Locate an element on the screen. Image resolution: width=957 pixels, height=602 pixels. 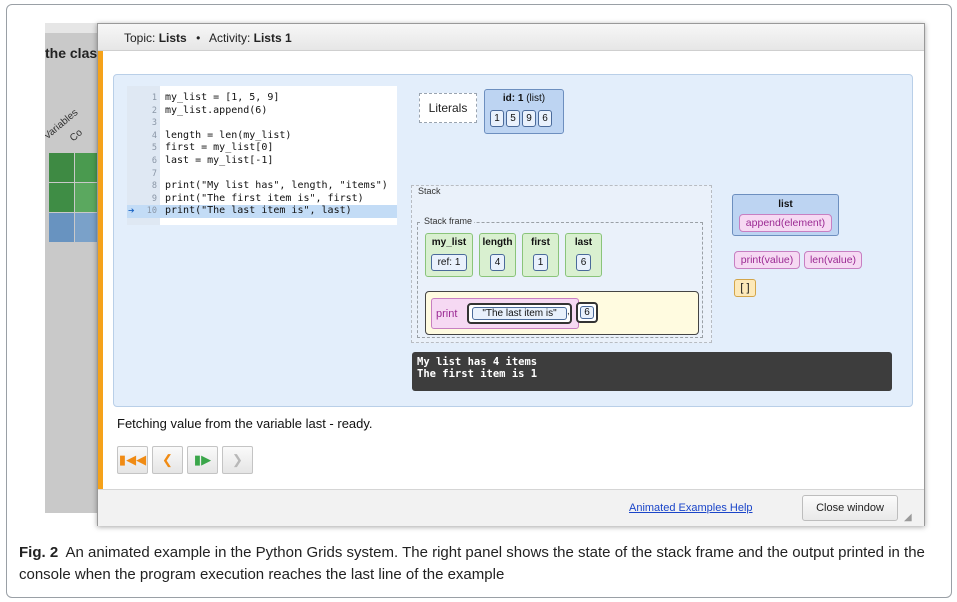
line-number: 8 is located at coordinates (154, 186).